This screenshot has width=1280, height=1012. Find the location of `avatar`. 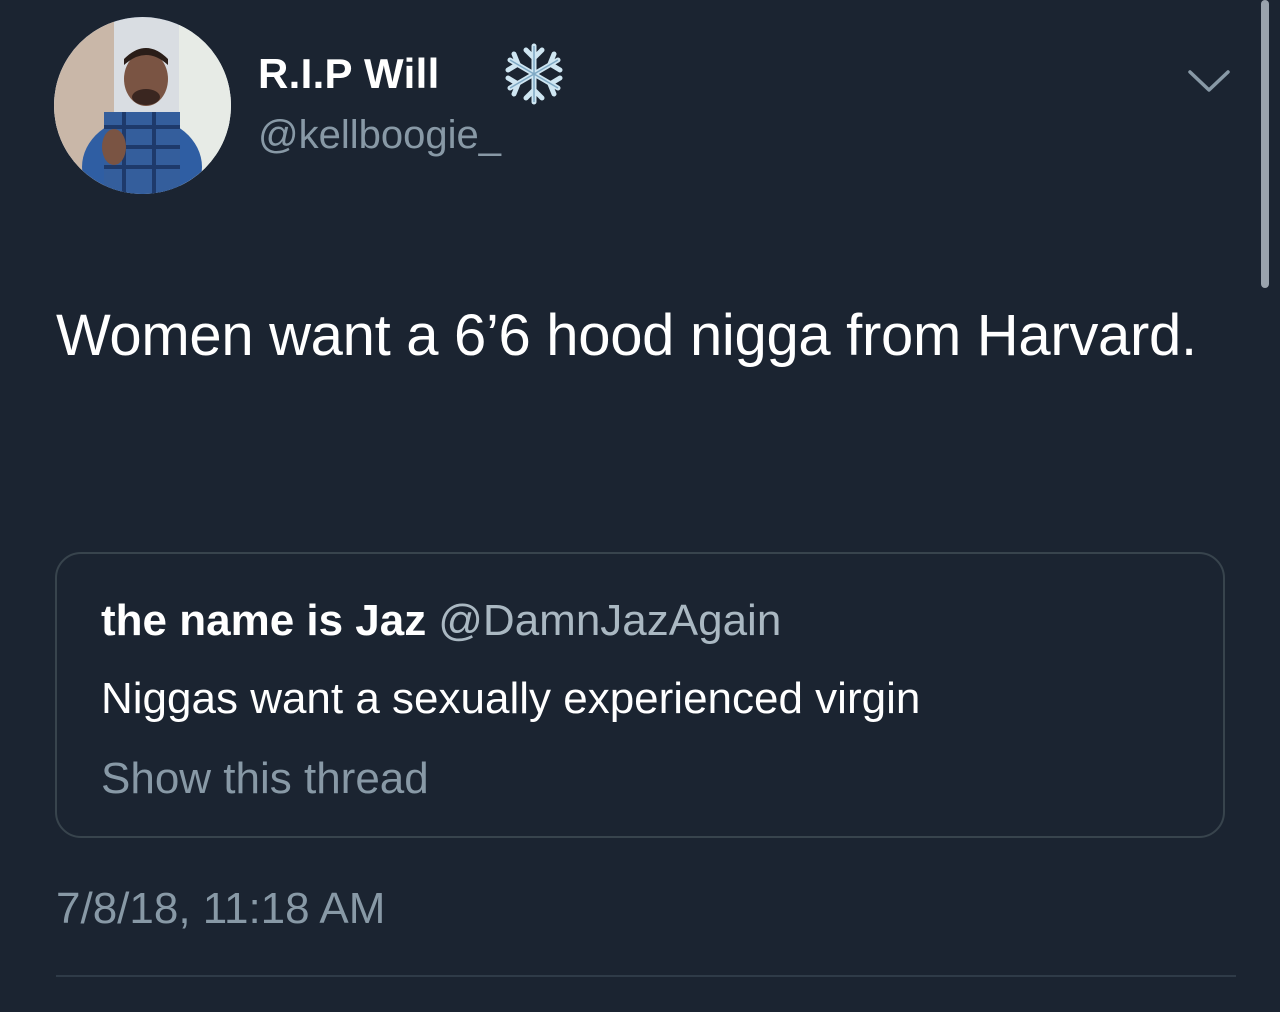

avatar is located at coordinates (142, 105).